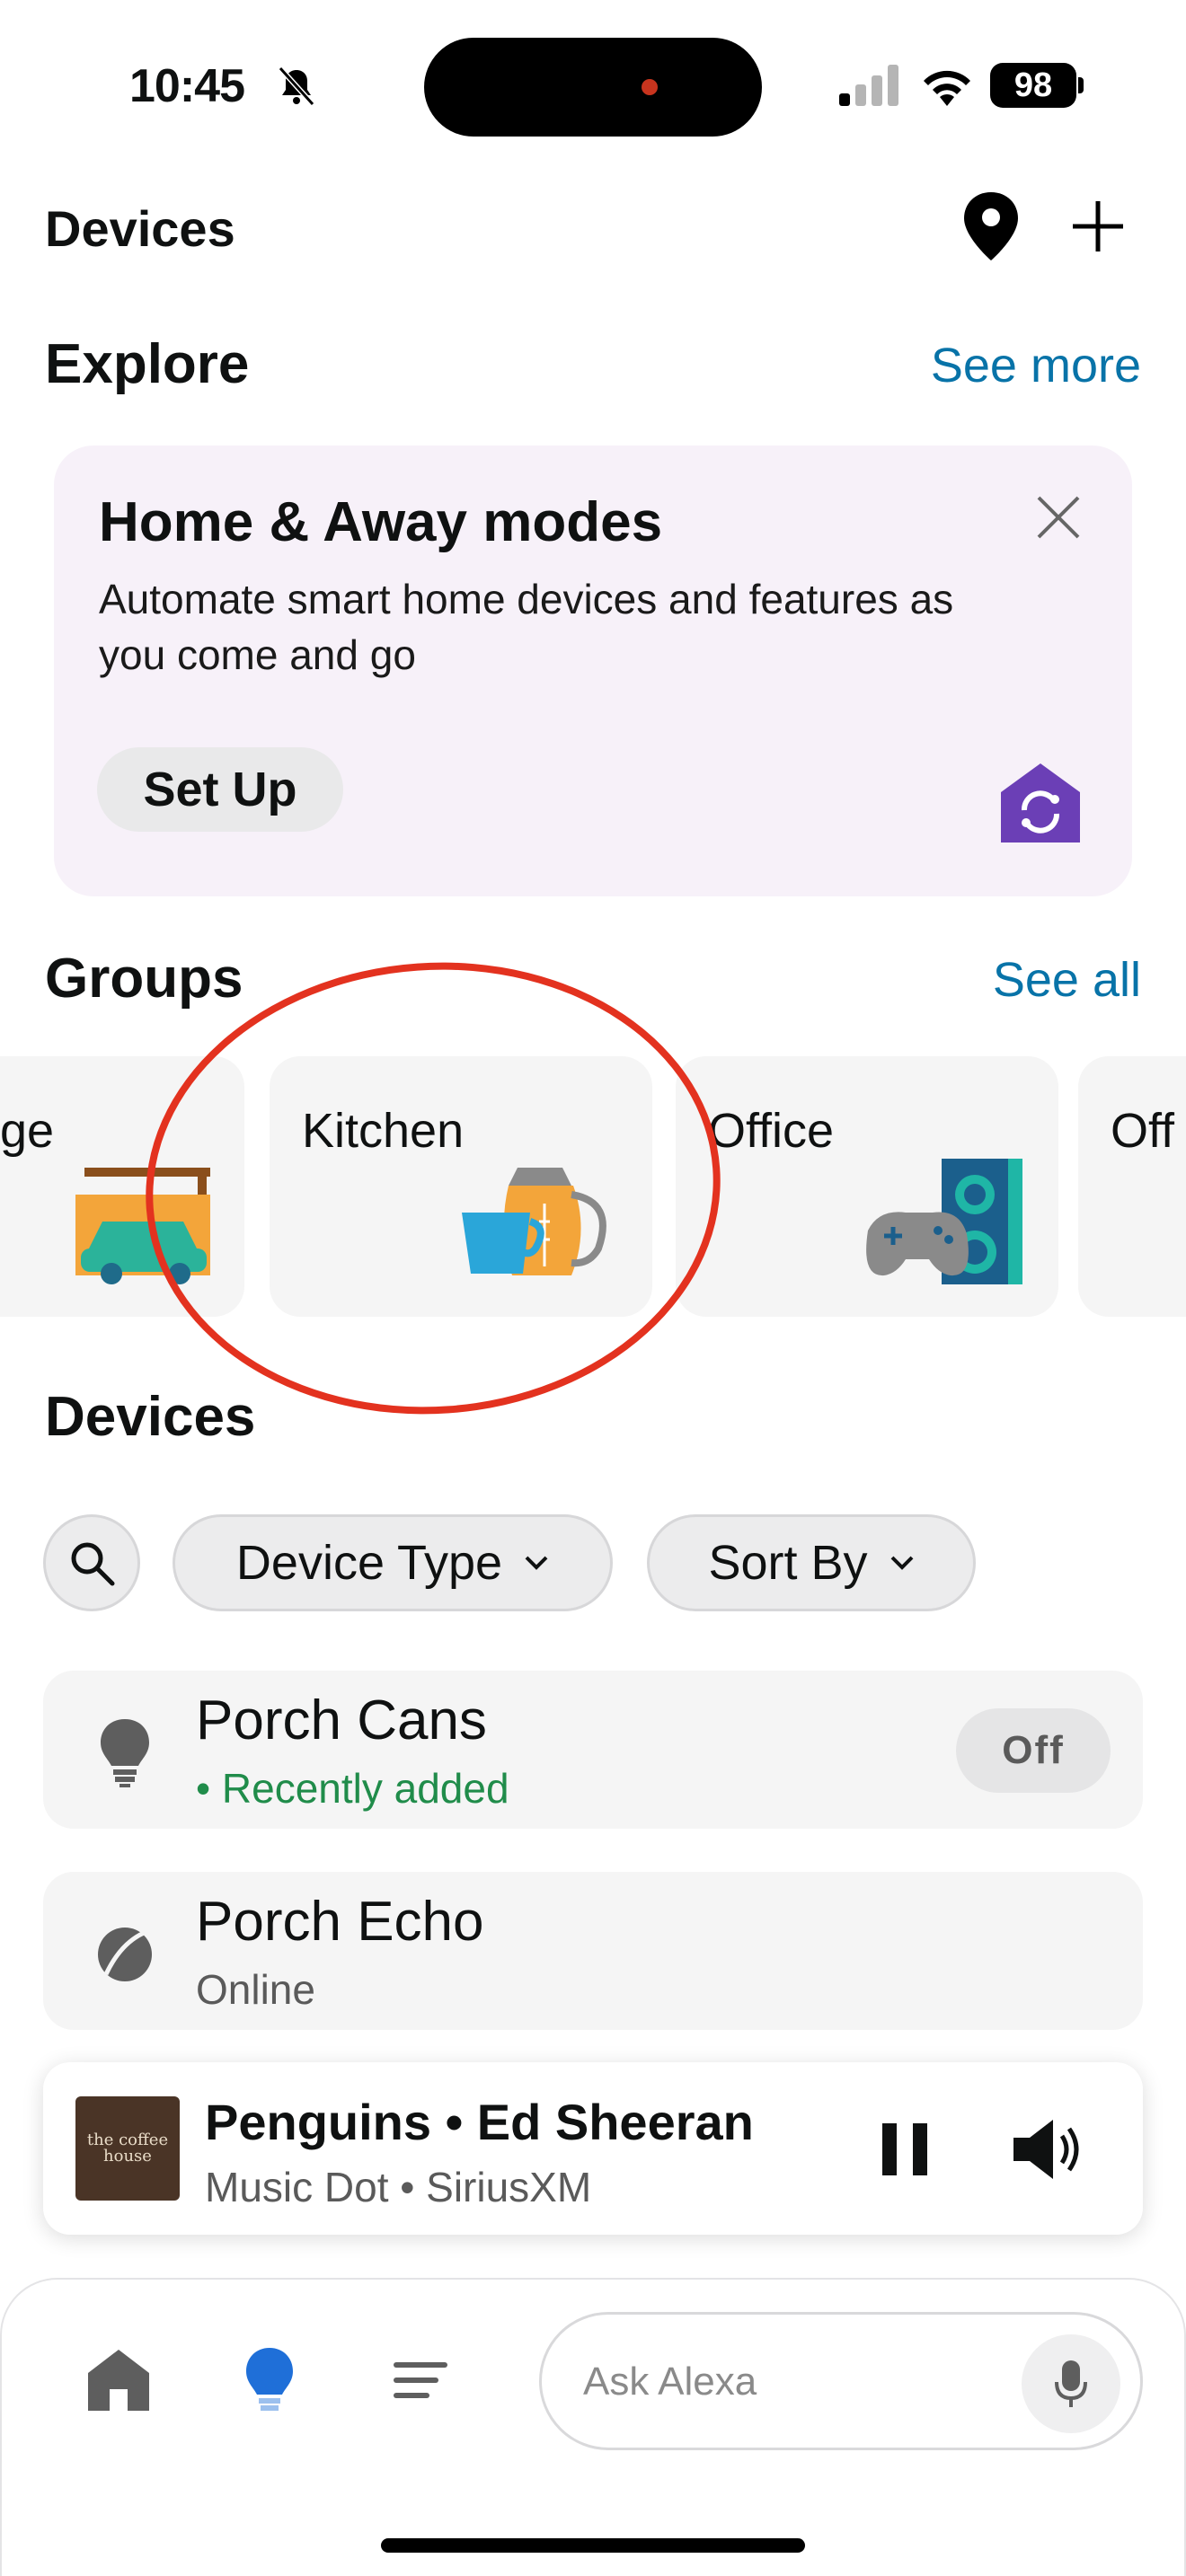  I want to click on devices-bulb-icon, so click(269, 2380).